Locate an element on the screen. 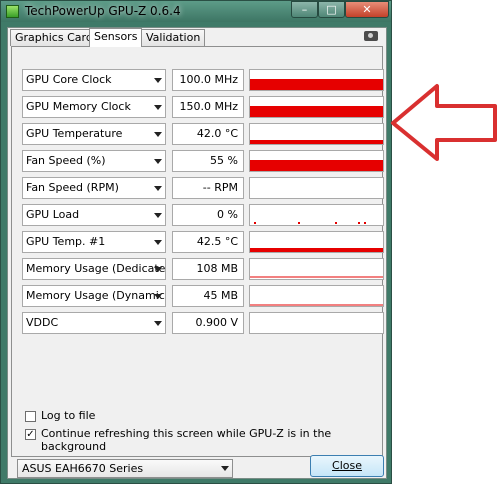 Image resolution: width=499 pixels, height=487 pixels. sensor-value: 0.900 V is located at coordinates (208, 323).